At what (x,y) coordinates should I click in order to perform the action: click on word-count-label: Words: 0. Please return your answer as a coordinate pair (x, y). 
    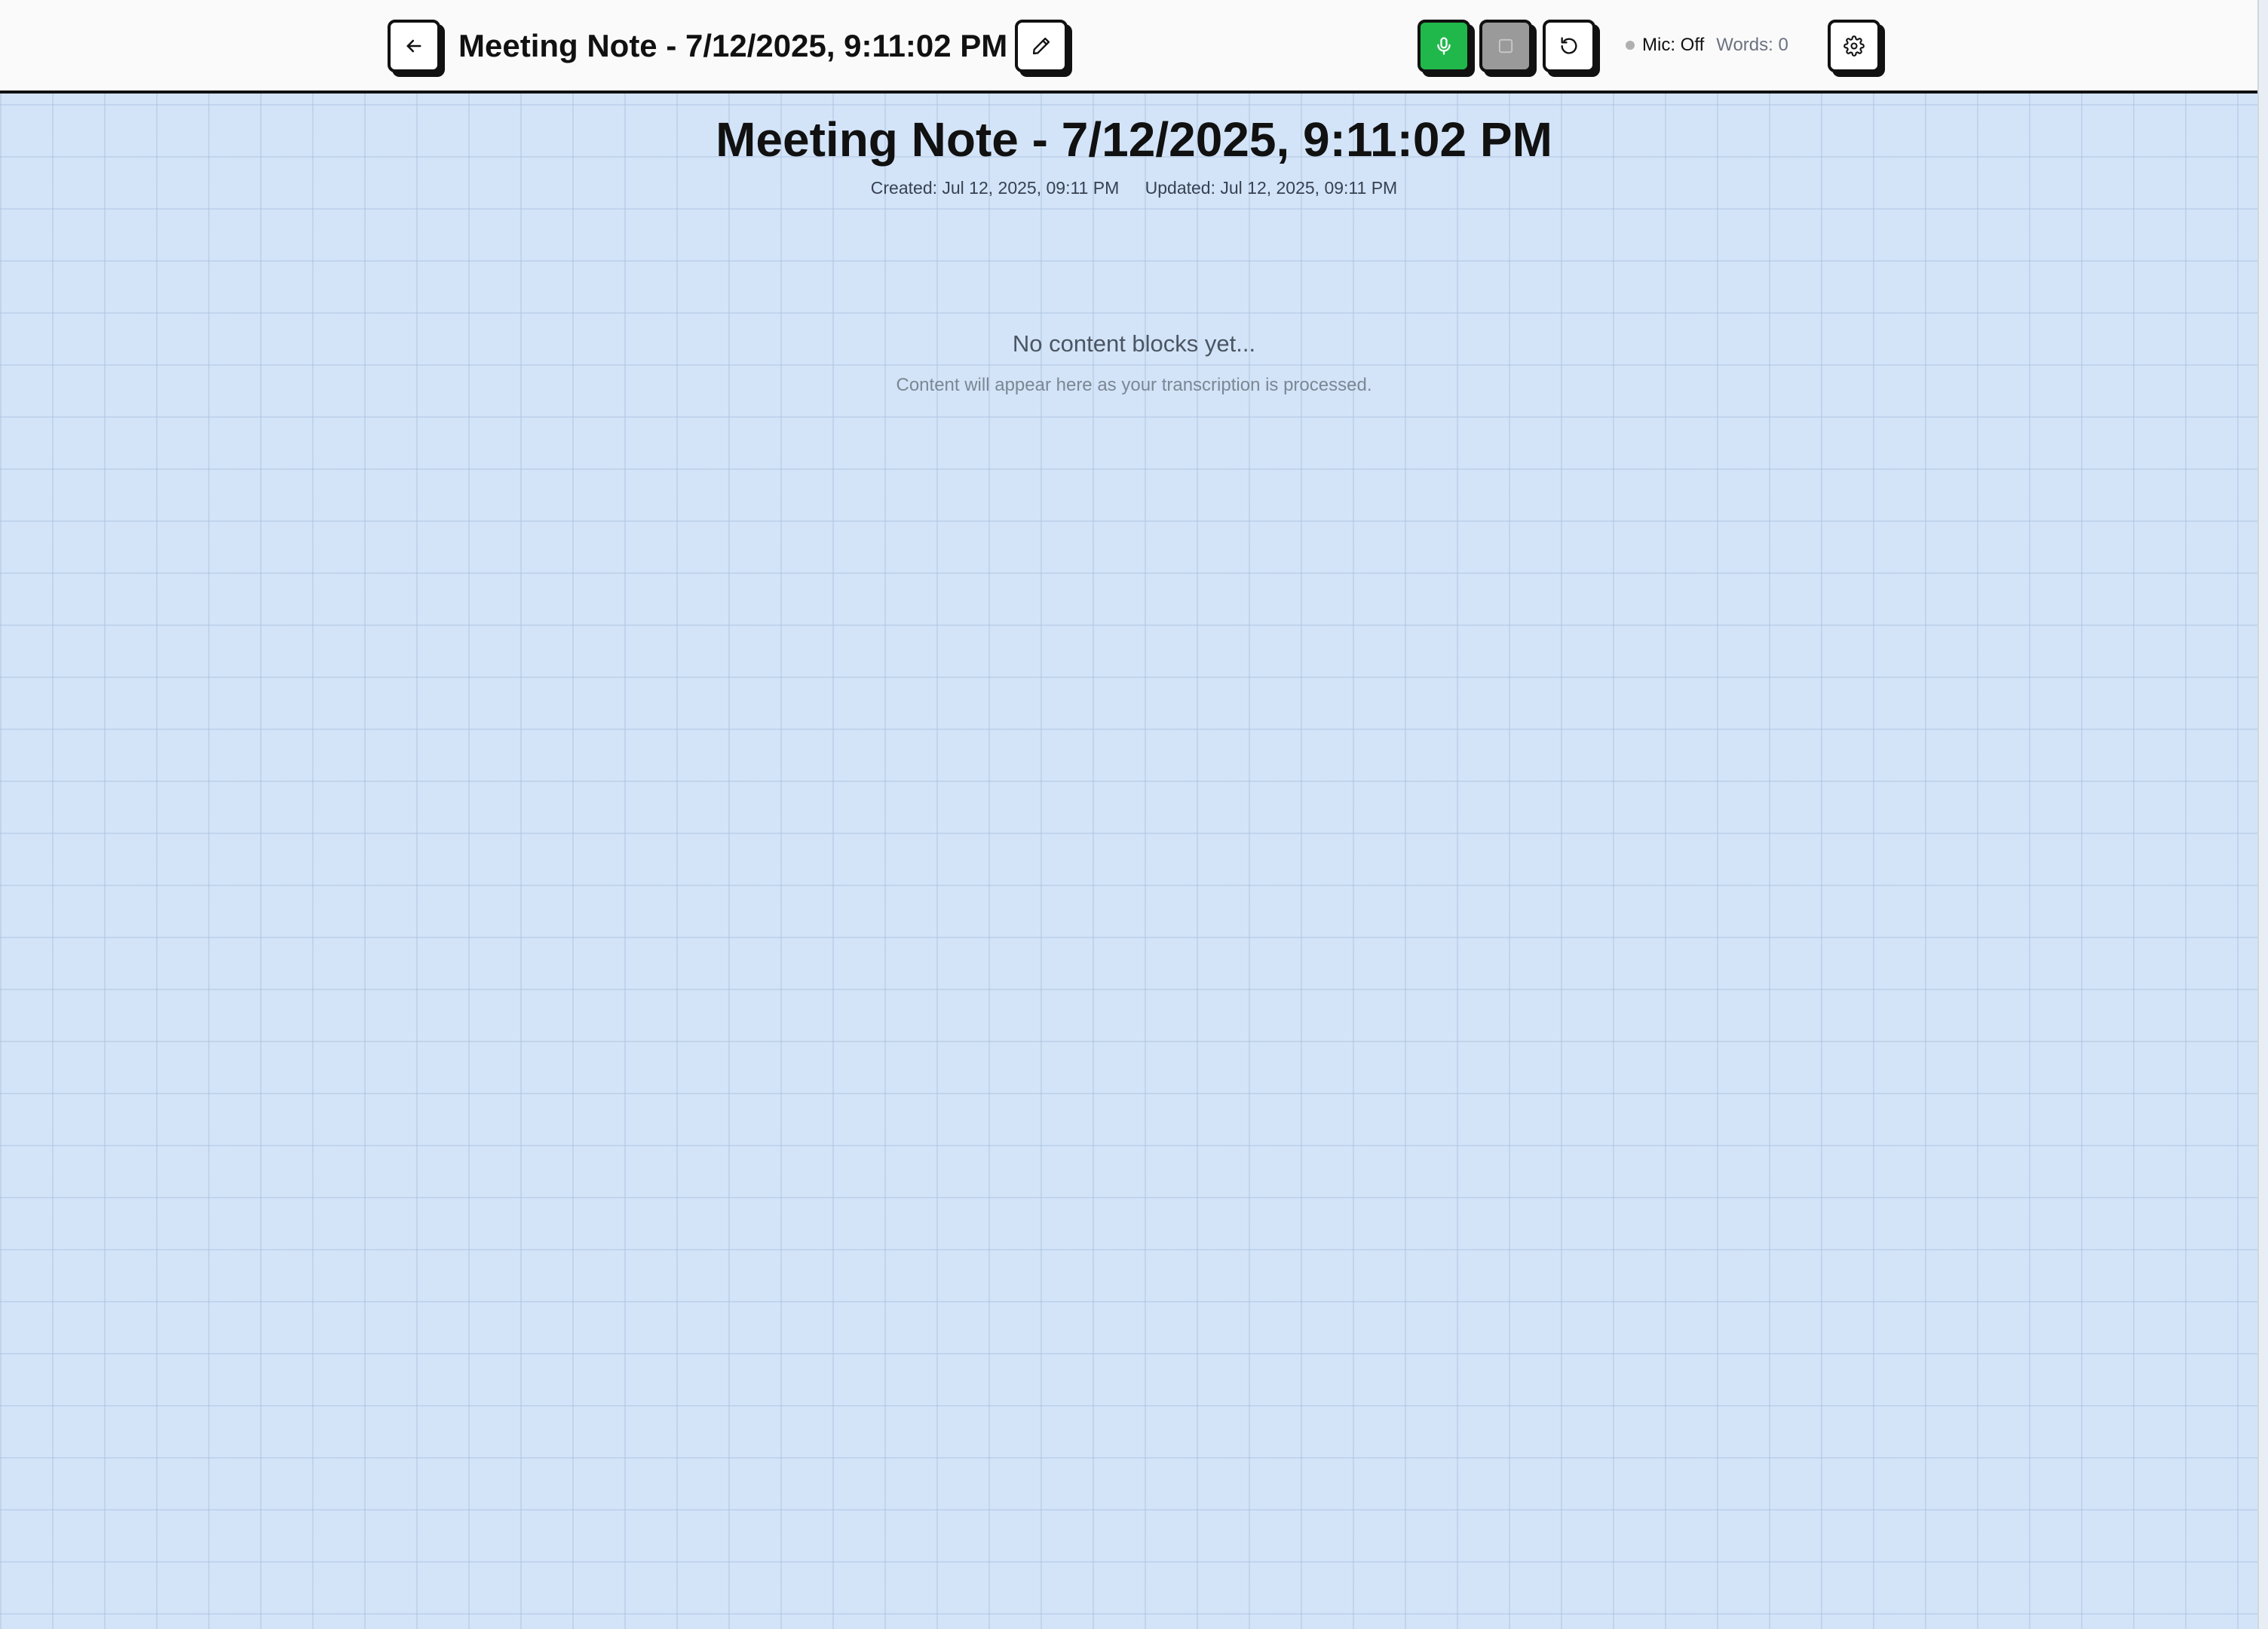
    Looking at the image, I should click on (1752, 45).